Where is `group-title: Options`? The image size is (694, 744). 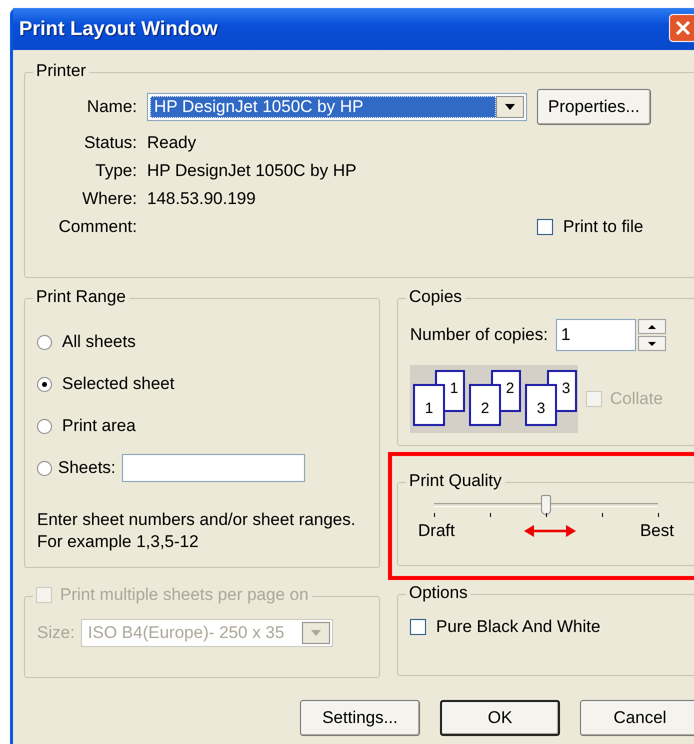
group-title: Options is located at coordinates (438, 593).